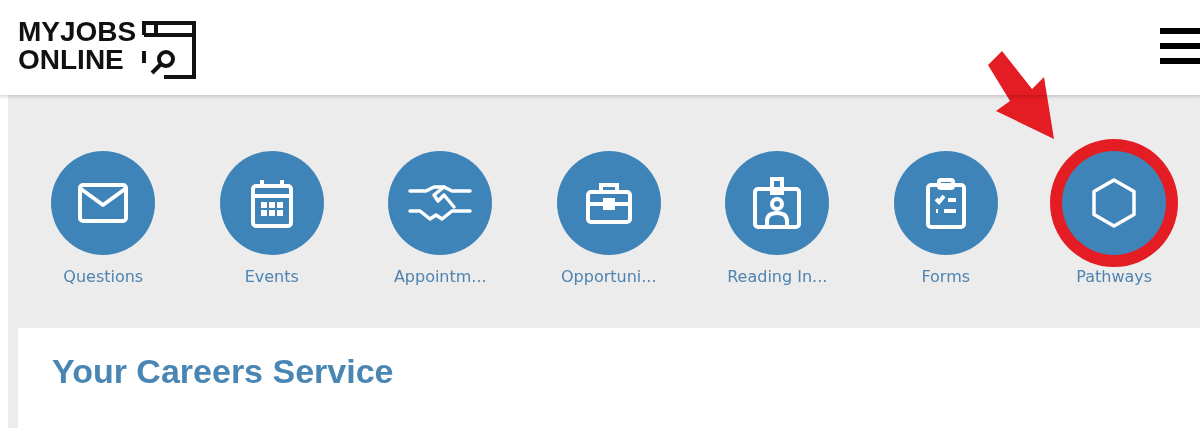 This screenshot has height=428, width=1200. I want to click on briefcase-icon, so click(608, 203).